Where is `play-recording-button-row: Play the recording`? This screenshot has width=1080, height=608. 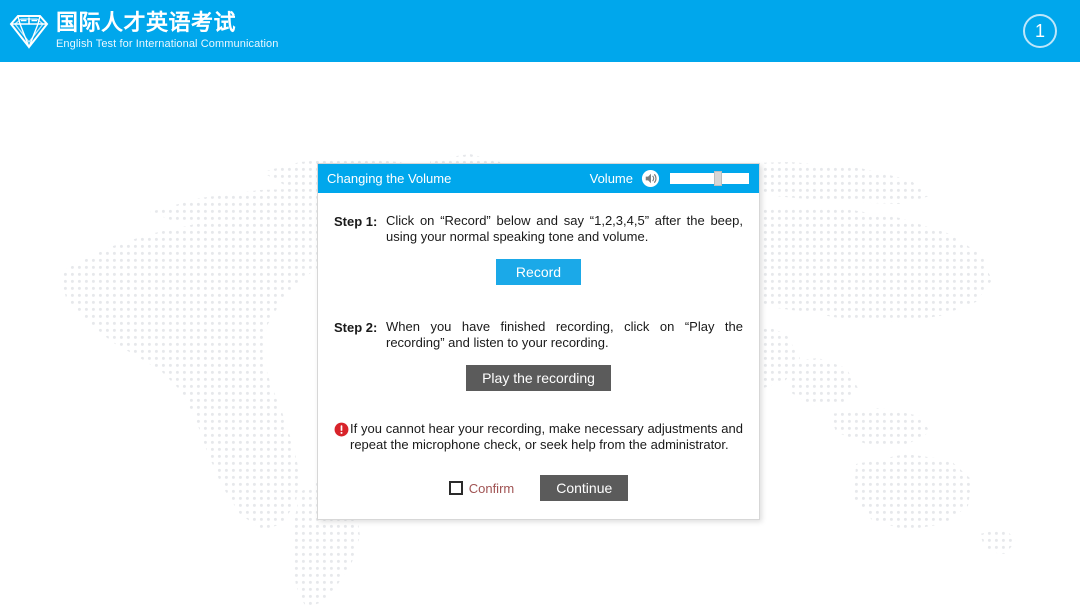 play-recording-button-row: Play the recording is located at coordinates (538, 378).